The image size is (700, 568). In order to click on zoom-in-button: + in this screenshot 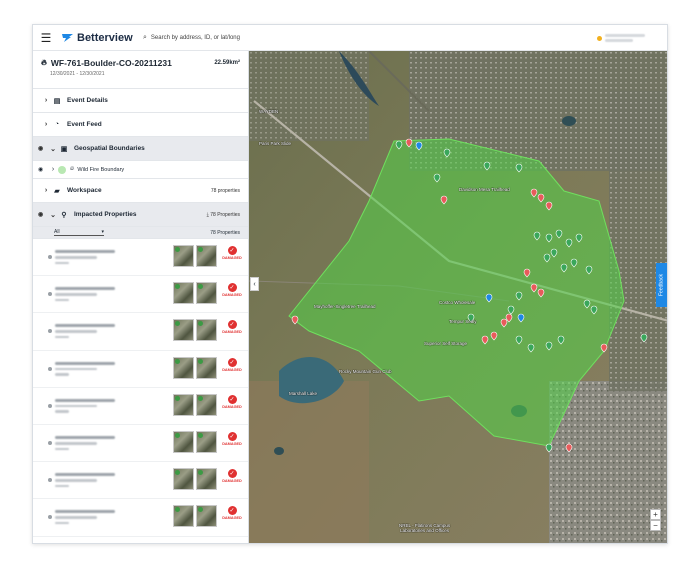, I will do `click(655, 514)`.